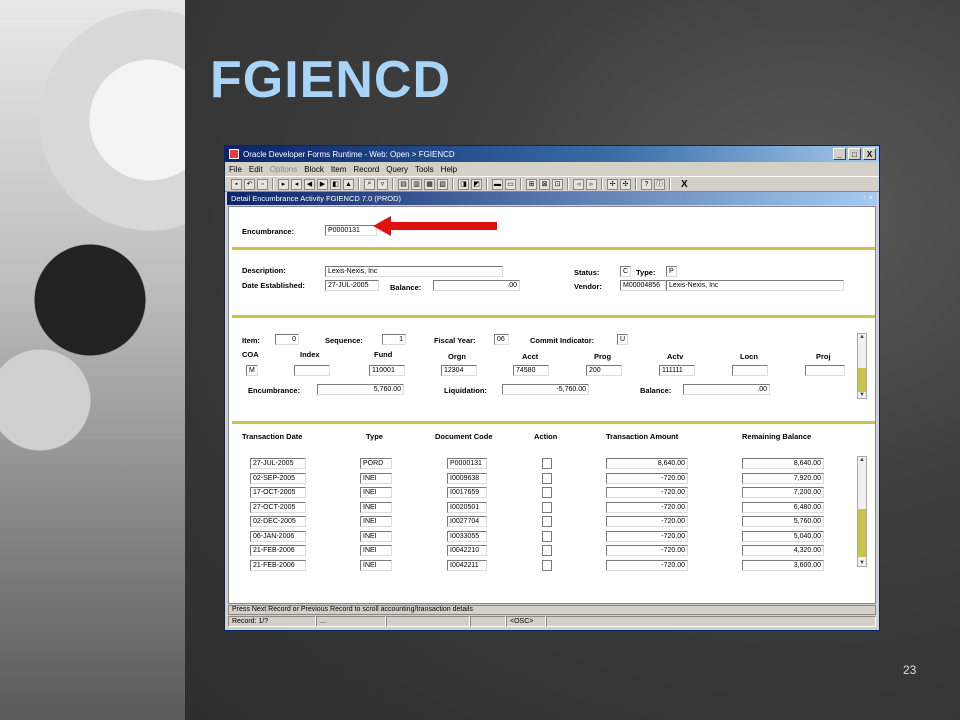 The width and height of the screenshot is (960, 720). I want to click on row-date-field: 02-SEP-2005, so click(278, 478).